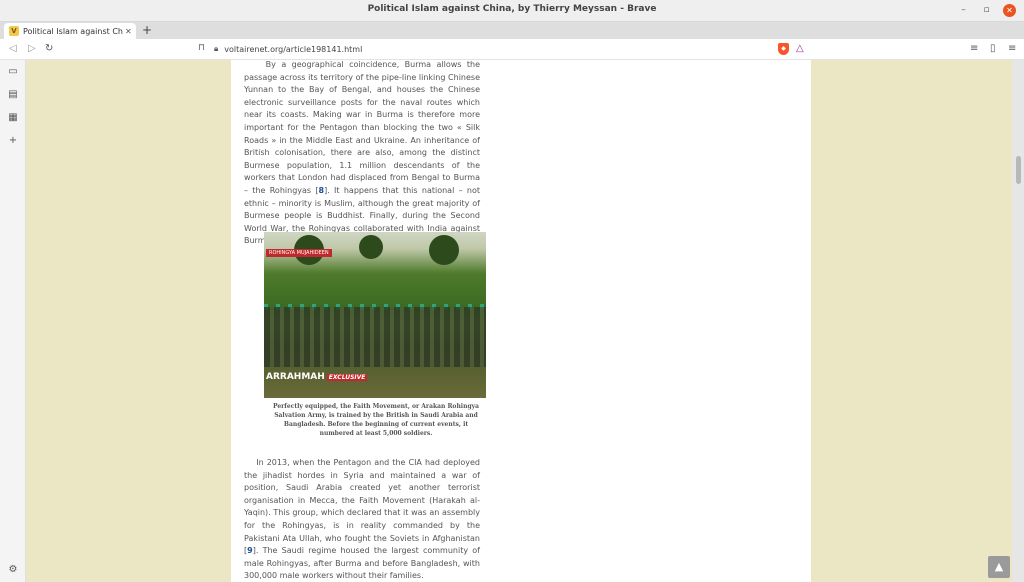  What do you see at coordinates (128, 31) in the screenshot?
I see `tab-close-icon: ✕` at bounding box center [128, 31].